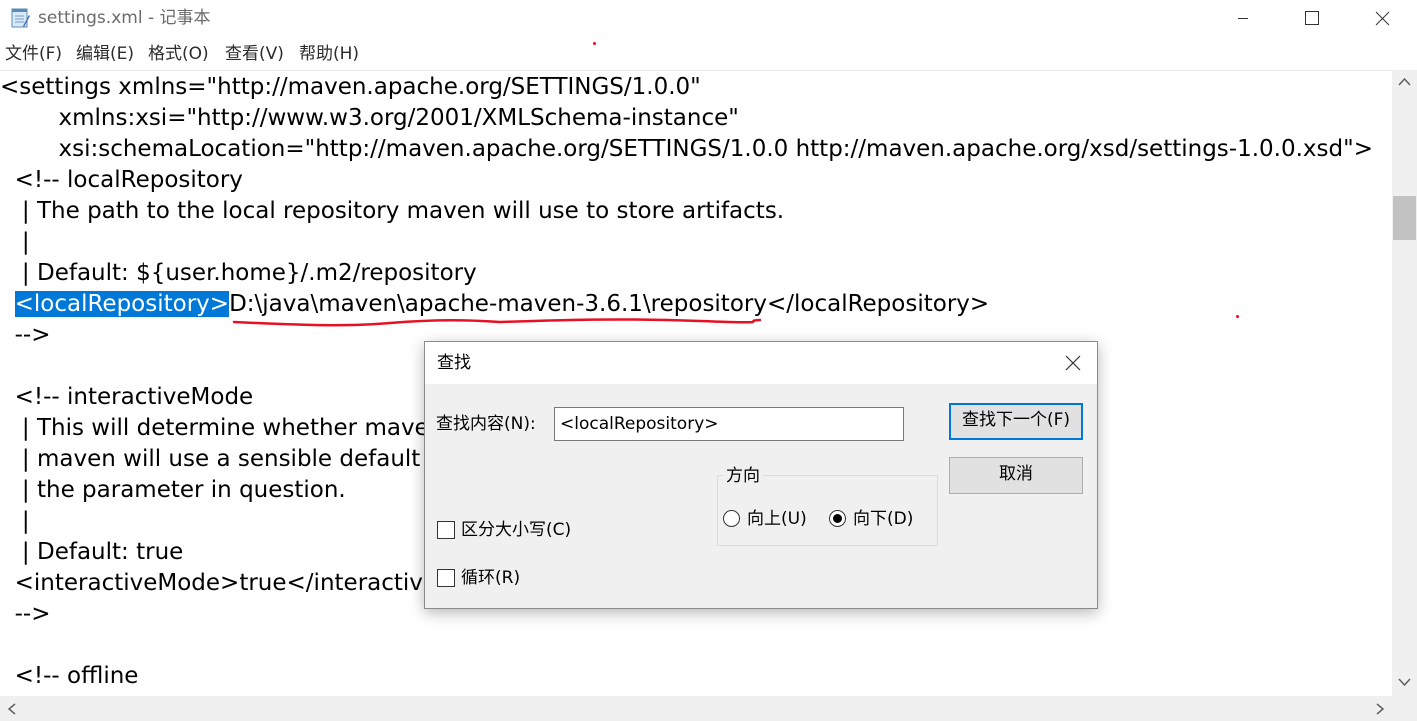 The image size is (1417, 721). What do you see at coordinates (69, 676) in the screenshot?
I see `editor-line: <!-- offline` at bounding box center [69, 676].